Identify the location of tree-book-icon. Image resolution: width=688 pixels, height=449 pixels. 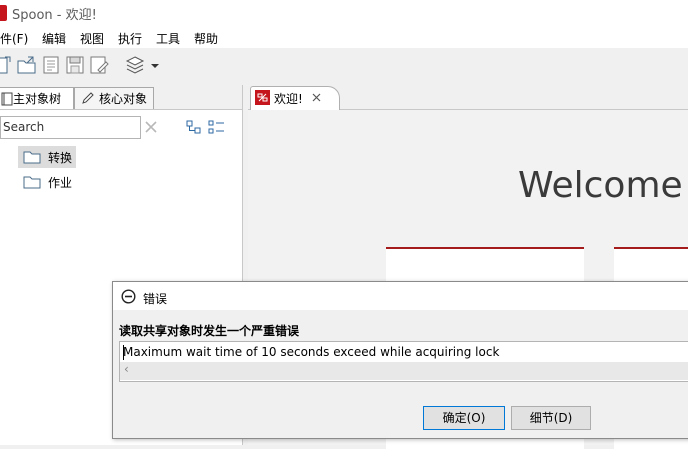
(7, 99).